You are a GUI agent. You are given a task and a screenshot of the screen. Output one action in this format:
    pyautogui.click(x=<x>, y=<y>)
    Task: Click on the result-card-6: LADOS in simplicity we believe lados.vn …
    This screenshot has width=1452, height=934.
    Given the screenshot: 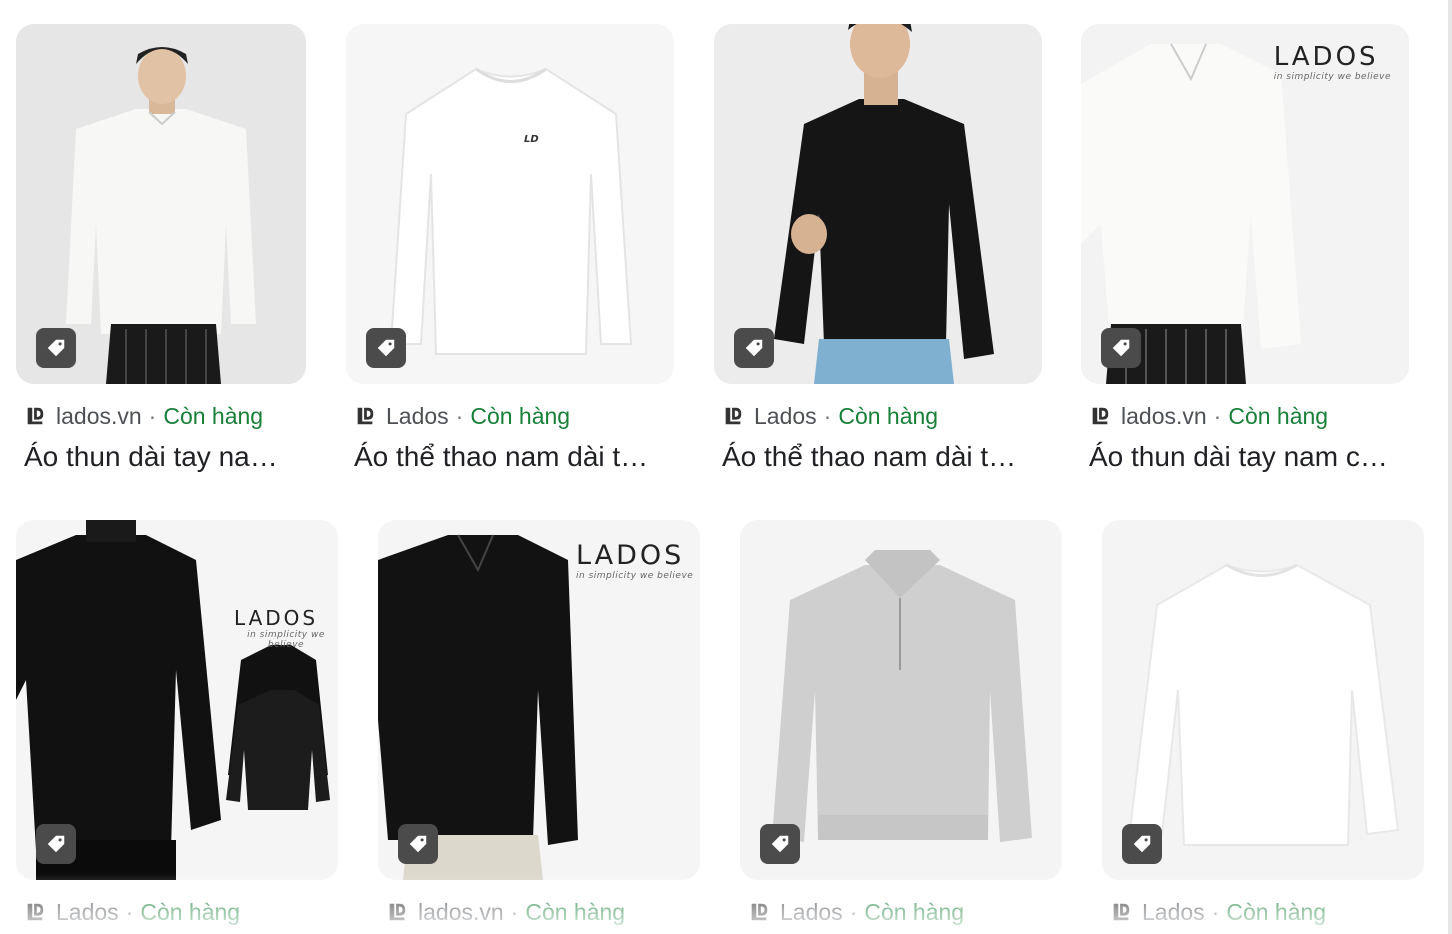 What is the action you would take?
    pyautogui.click(x=539, y=723)
    